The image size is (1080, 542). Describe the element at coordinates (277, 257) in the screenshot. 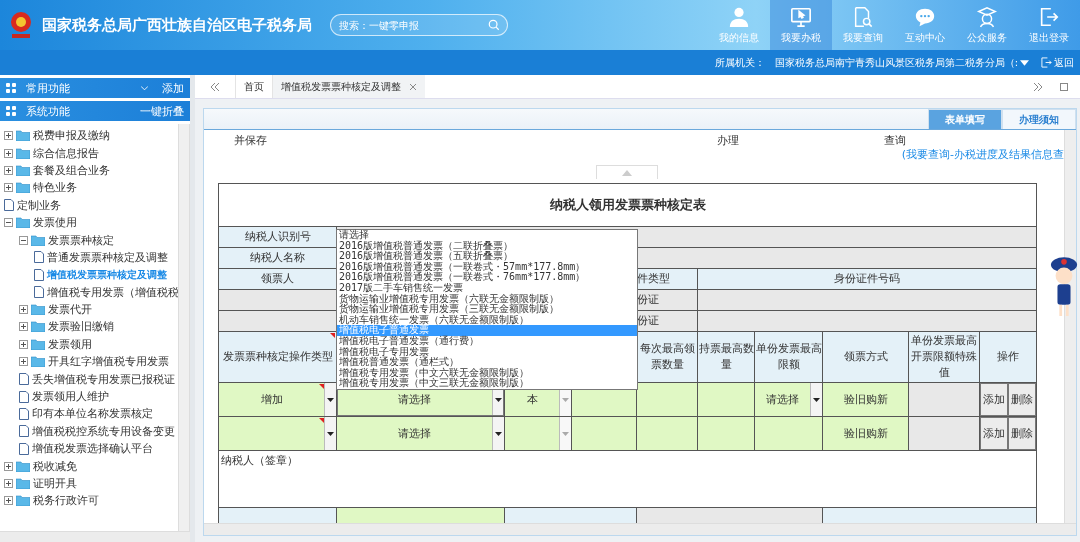

I see `field-label: 纳税人名称` at that location.